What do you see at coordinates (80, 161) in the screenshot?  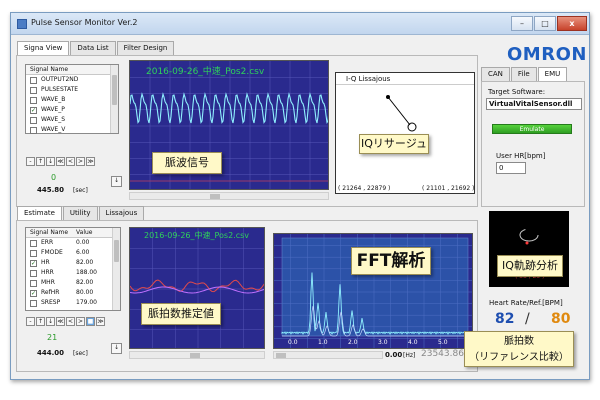 I see `nav-next-button: >` at bounding box center [80, 161].